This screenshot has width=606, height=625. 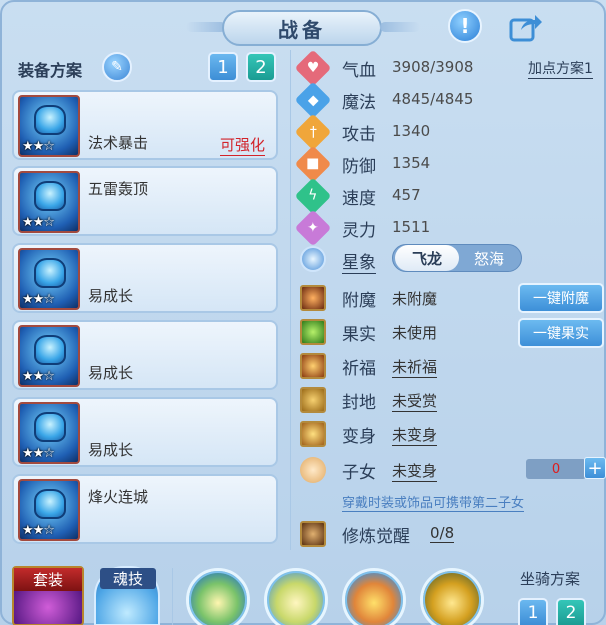 I want to click on fief-label: 封地, so click(x=359, y=403).